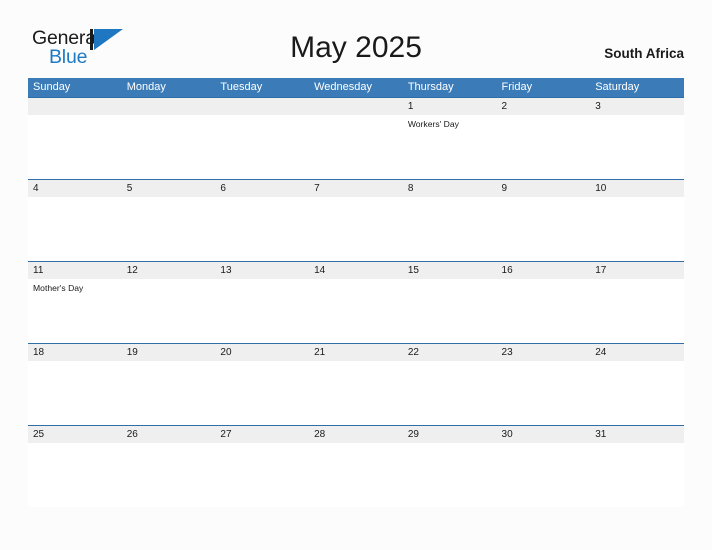 The width and height of the screenshot is (712, 550). I want to click on day-number: 19, so click(169, 352).